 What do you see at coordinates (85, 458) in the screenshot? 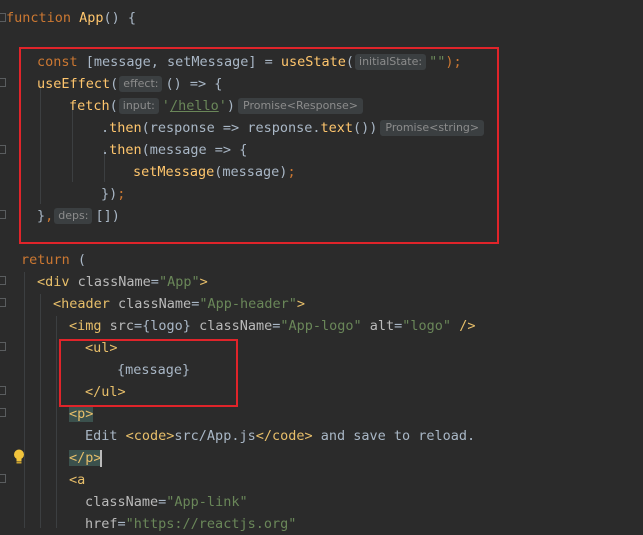
I see `matched-tag: </p>` at bounding box center [85, 458].